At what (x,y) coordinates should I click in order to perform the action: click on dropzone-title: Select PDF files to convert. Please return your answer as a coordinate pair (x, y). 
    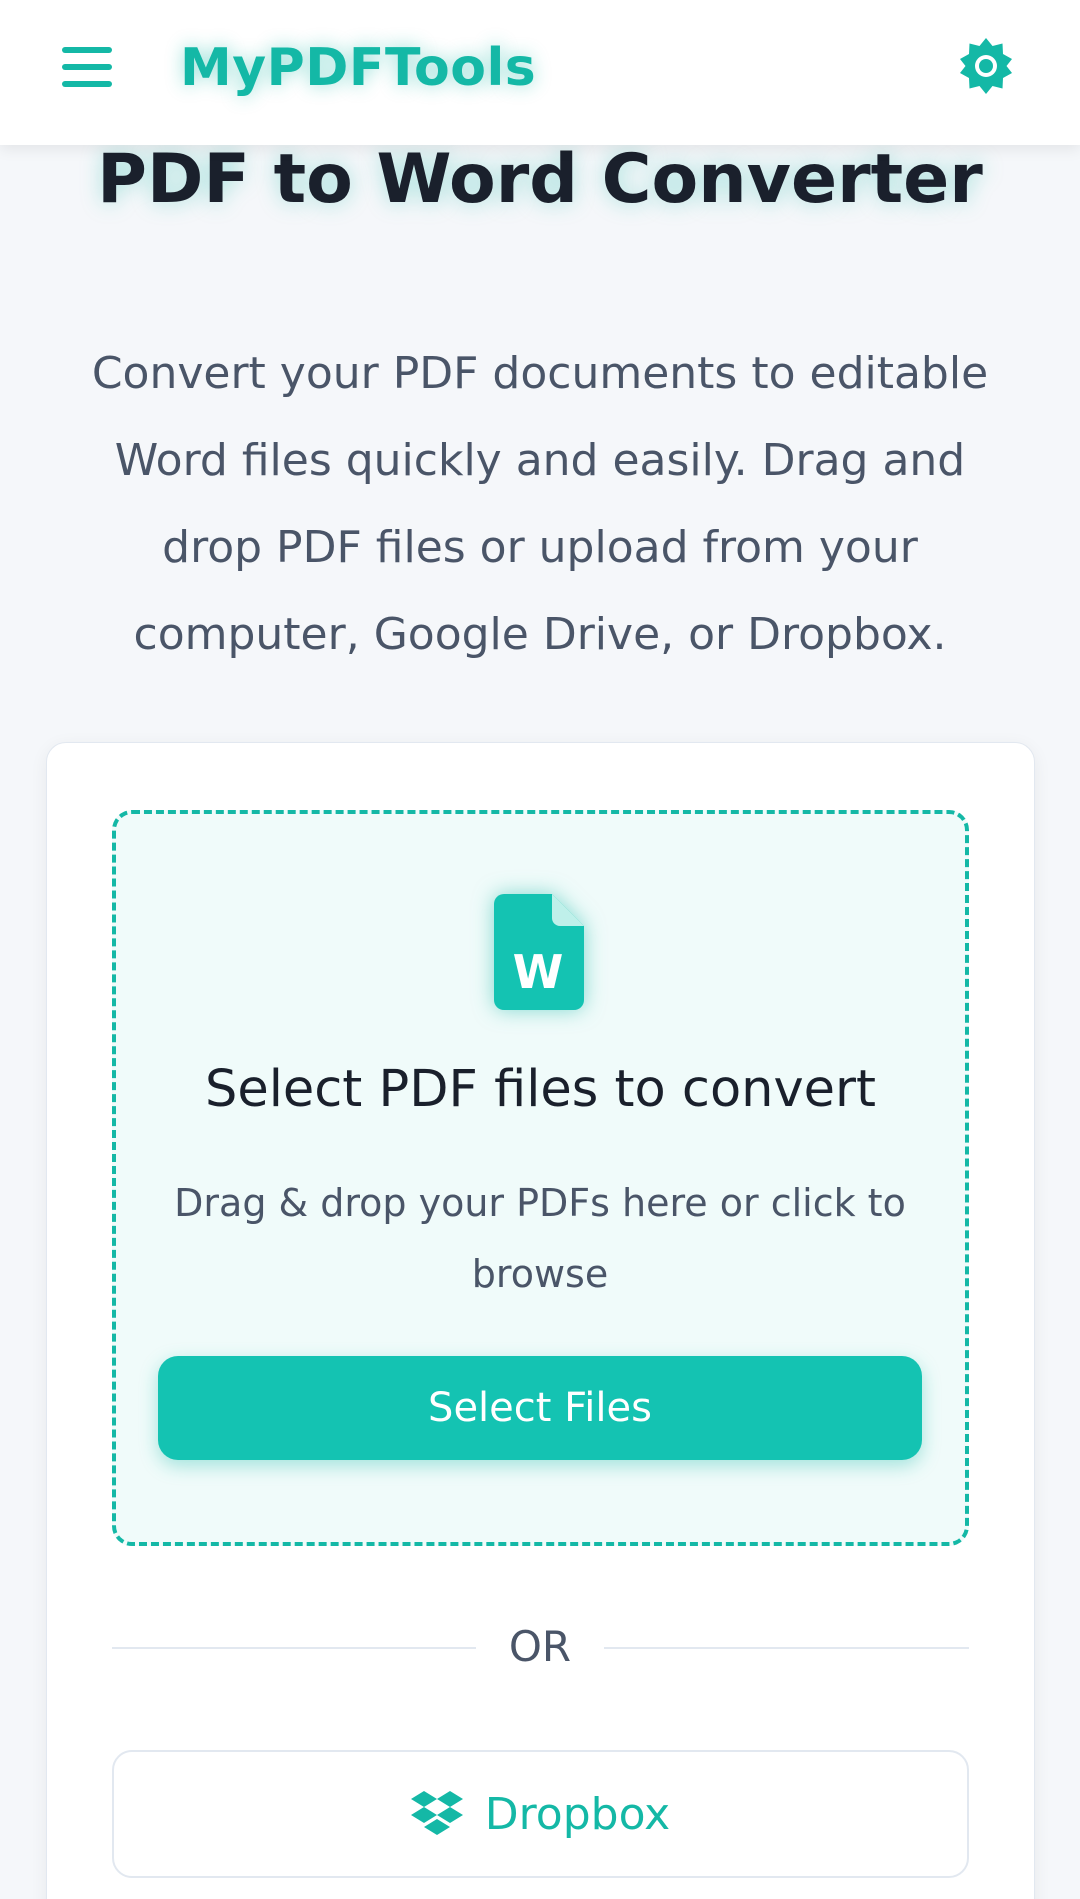
    Looking at the image, I should click on (540, 1089).